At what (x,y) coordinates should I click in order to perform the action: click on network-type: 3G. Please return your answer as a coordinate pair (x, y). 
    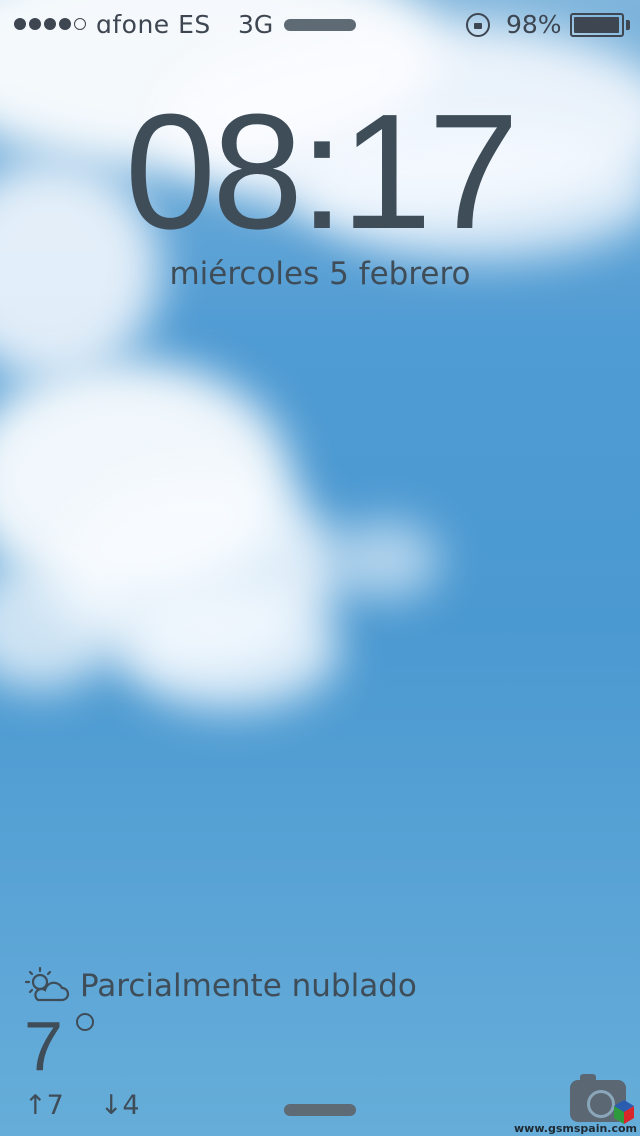
    Looking at the image, I should click on (256, 24).